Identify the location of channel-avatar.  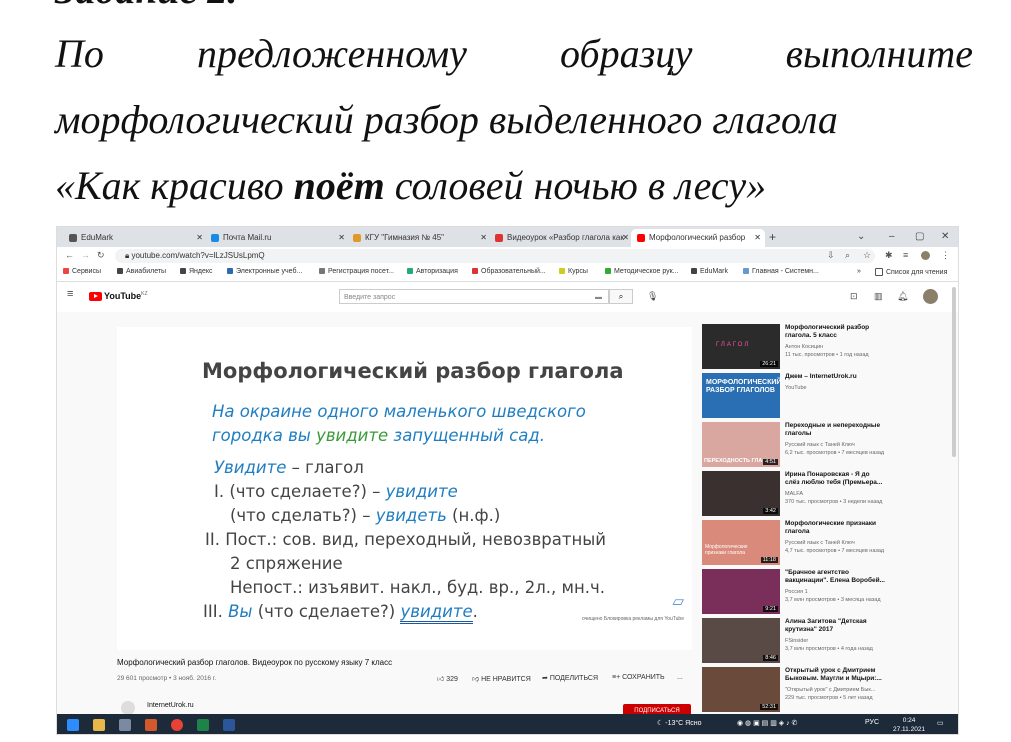
(128, 708).